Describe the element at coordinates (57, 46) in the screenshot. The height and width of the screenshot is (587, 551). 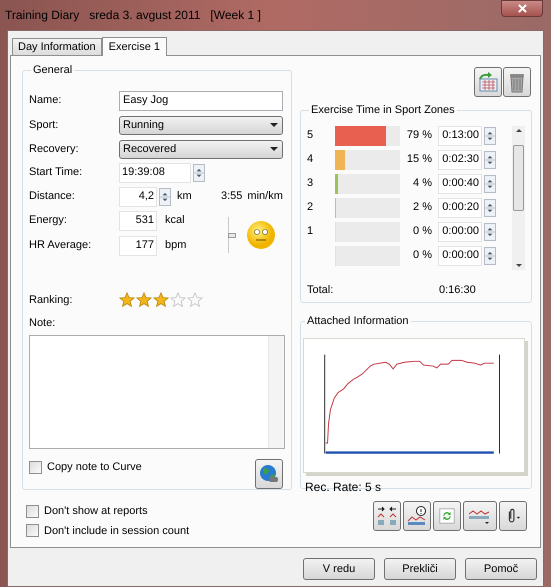
I see `tab: Day Information` at that location.